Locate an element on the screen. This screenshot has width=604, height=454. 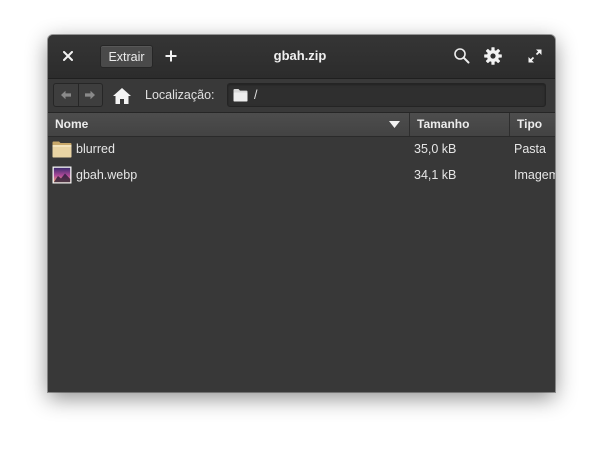
location-path: / is located at coordinates (256, 95).